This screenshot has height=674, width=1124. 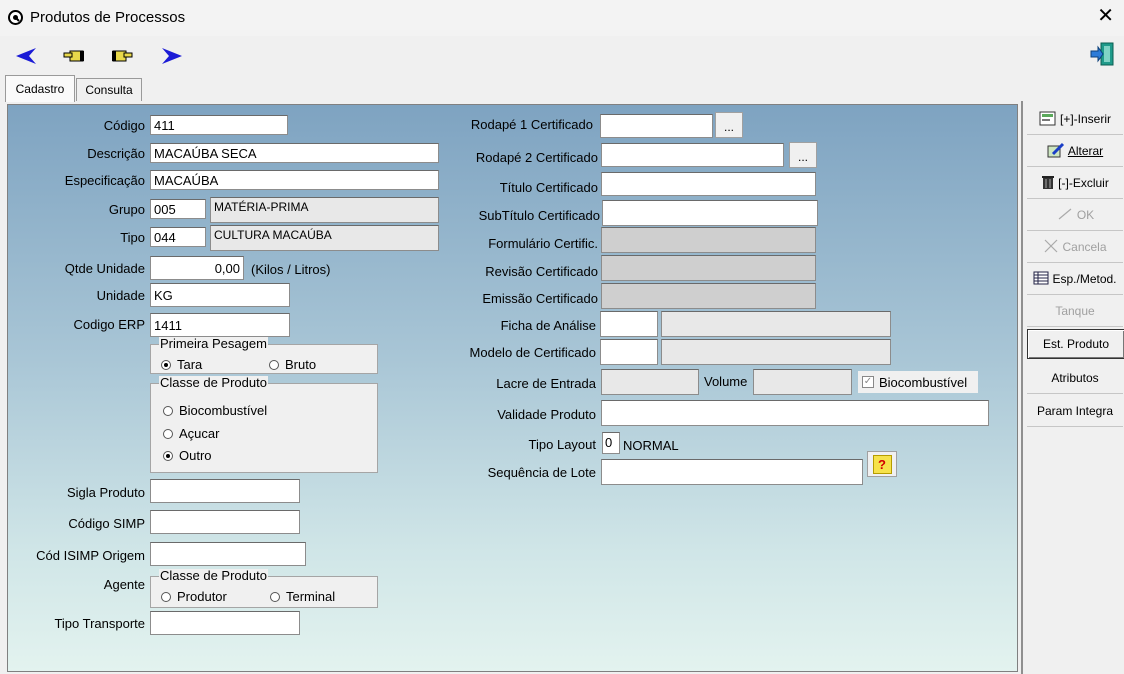 I want to click on radio-produtor: Produtor, so click(x=194, y=596).